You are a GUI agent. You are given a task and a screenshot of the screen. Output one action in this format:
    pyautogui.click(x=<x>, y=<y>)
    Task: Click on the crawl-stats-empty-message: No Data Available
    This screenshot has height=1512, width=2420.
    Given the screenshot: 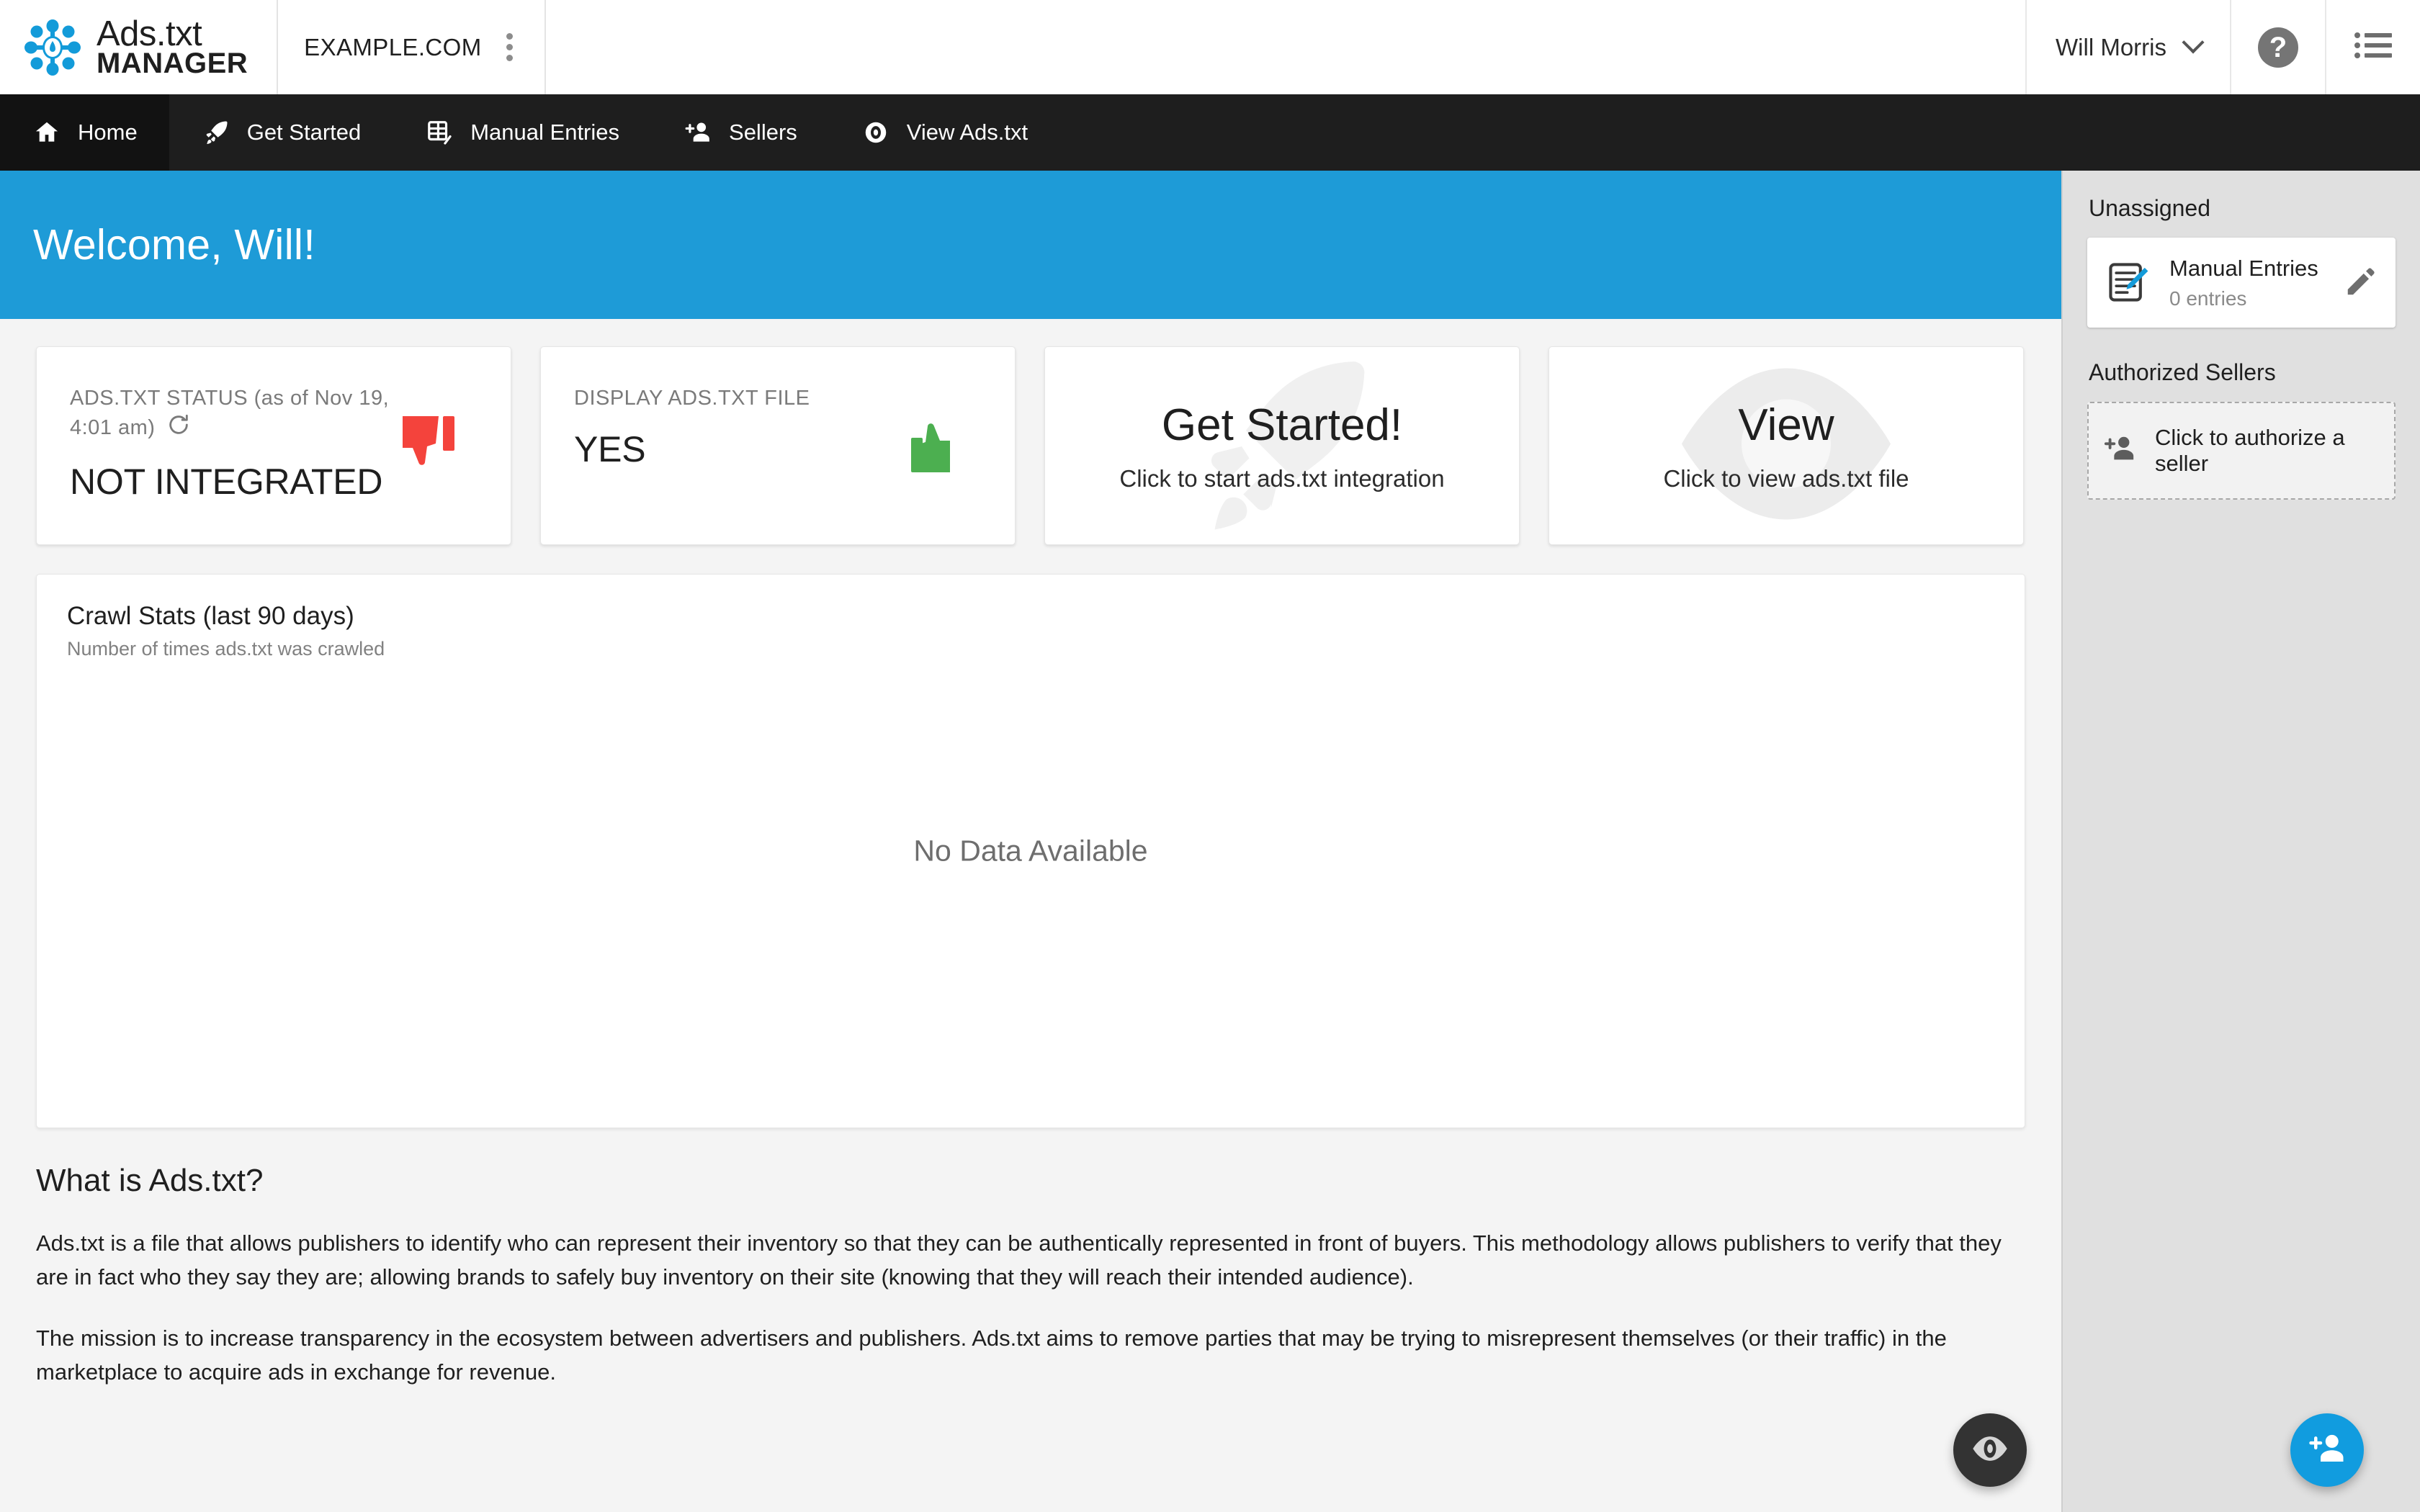 What is the action you would take?
    pyautogui.click(x=1030, y=851)
    